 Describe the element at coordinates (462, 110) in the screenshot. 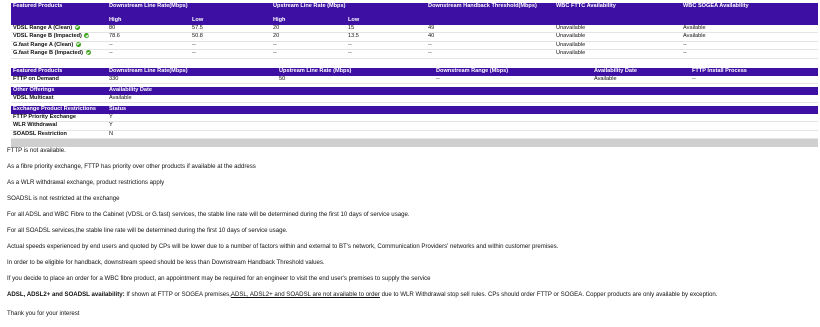

I see `restrictions-header-status: Status` at that location.